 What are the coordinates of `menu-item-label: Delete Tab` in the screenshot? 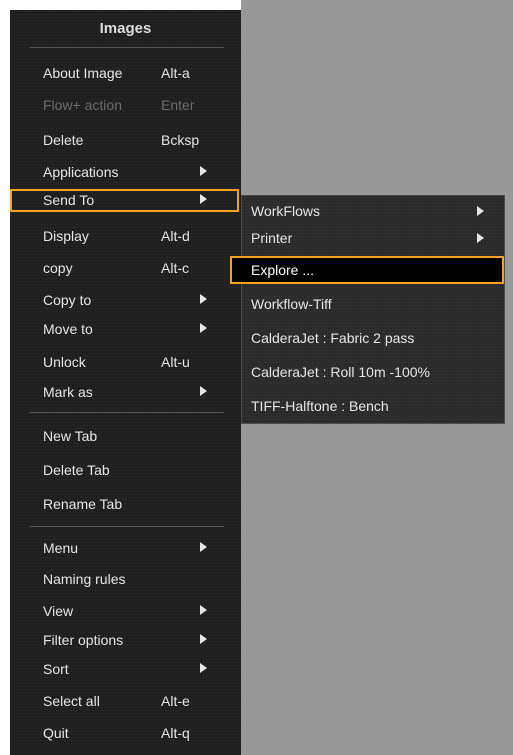 It's located at (76, 470).